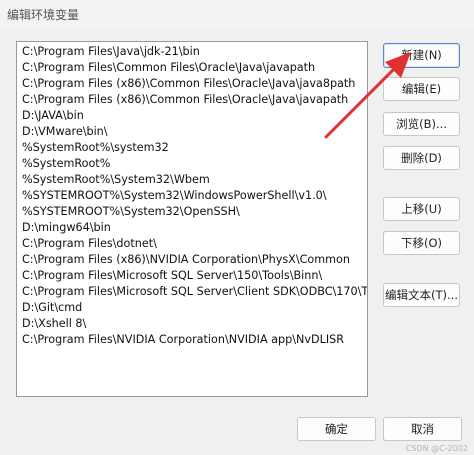  I want to click on list-item: %SystemRoot%, so click(66, 164).